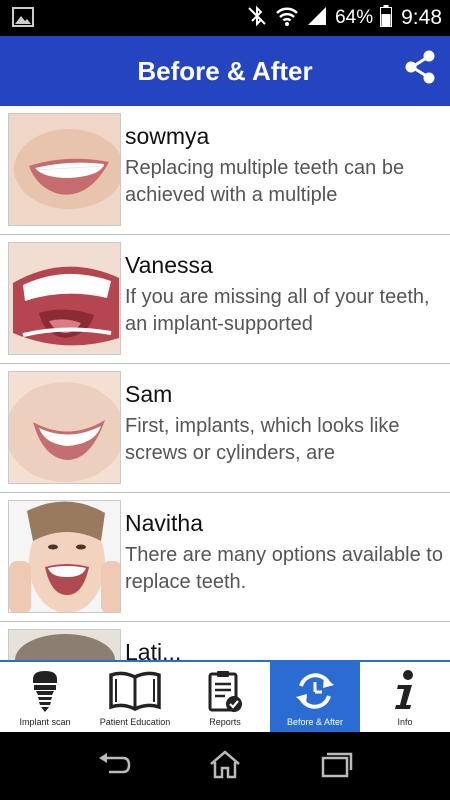 Image resolution: width=450 pixels, height=800 pixels. Describe the element at coordinates (315, 691) in the screenshot. I see `refresh-clock-icon` at that location.